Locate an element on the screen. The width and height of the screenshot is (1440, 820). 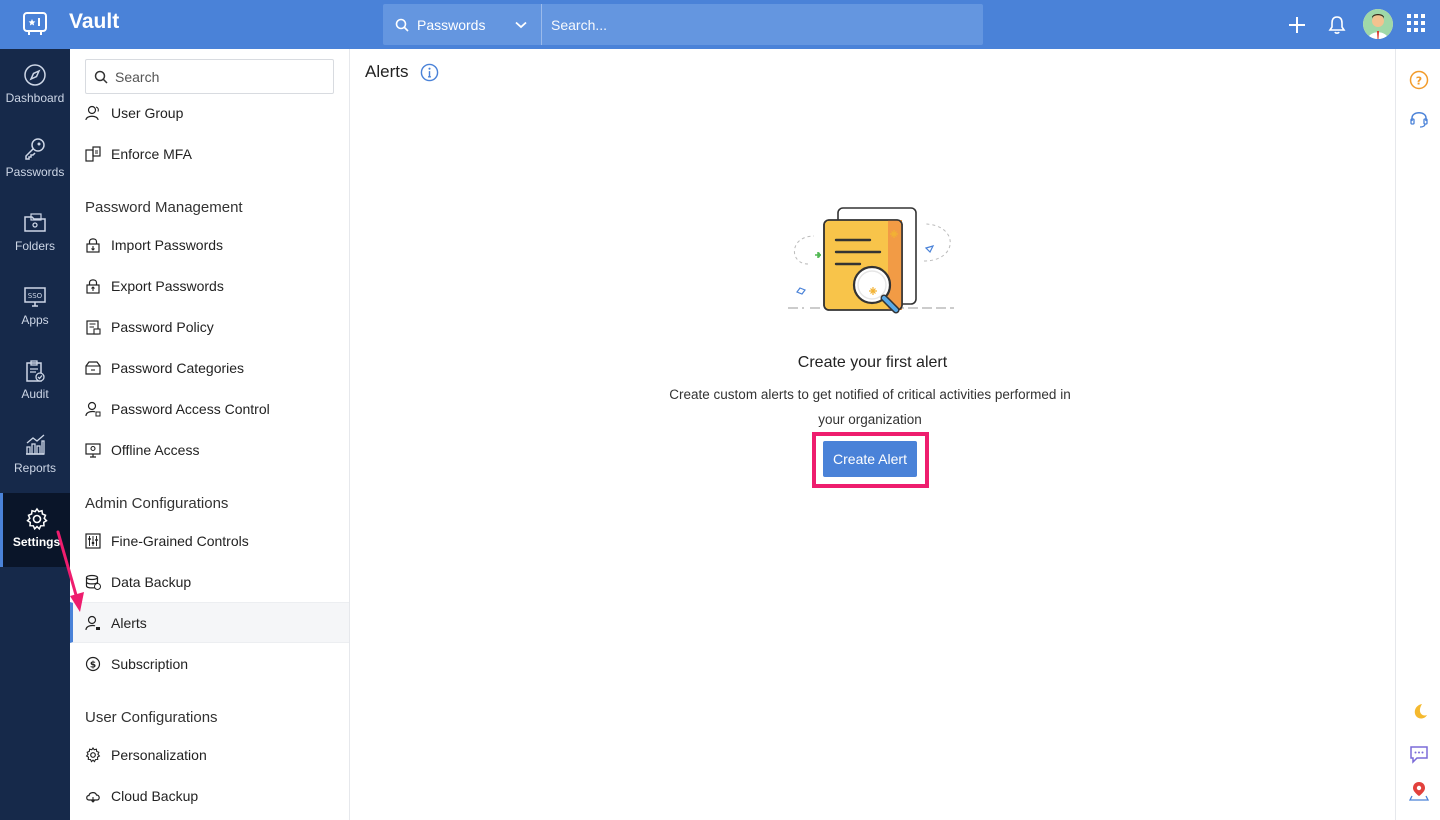
nav-item-export-passwords: Export Passwords is located at coordinates (209, 285).